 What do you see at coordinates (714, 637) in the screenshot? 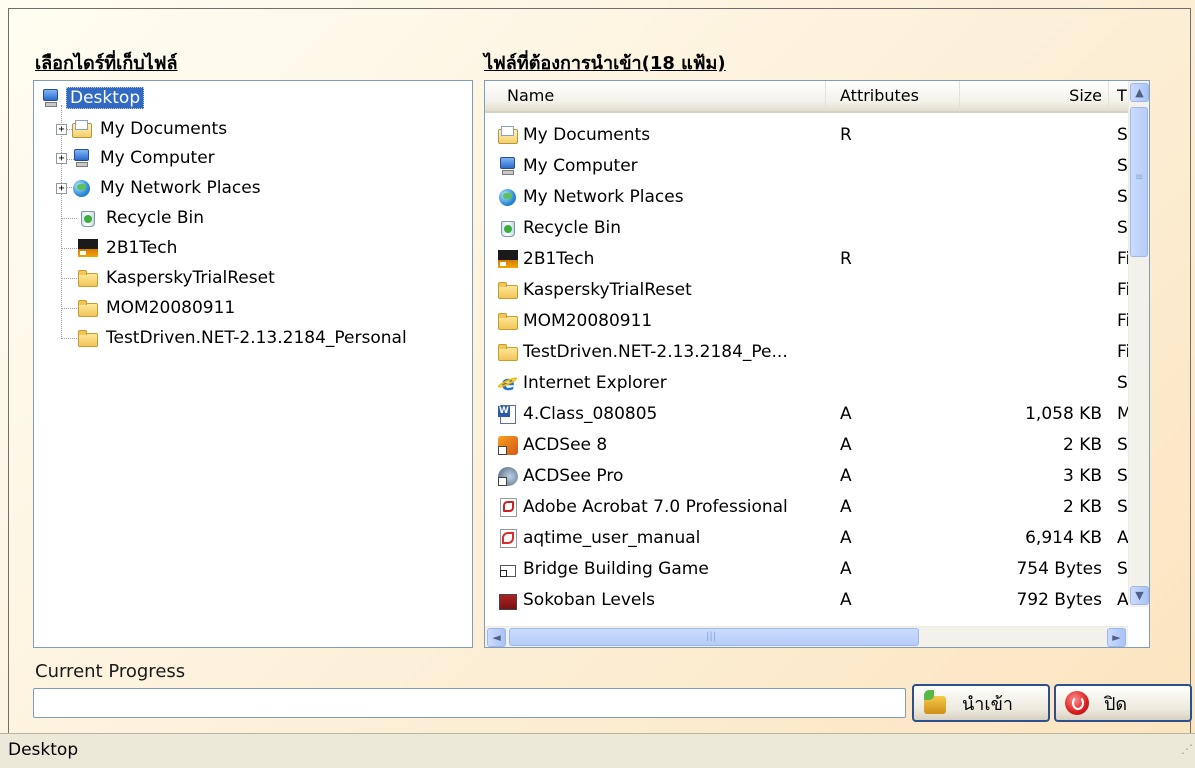
I see `horizontal-scroll-thumb: |||` at bounding box center [714, 637].